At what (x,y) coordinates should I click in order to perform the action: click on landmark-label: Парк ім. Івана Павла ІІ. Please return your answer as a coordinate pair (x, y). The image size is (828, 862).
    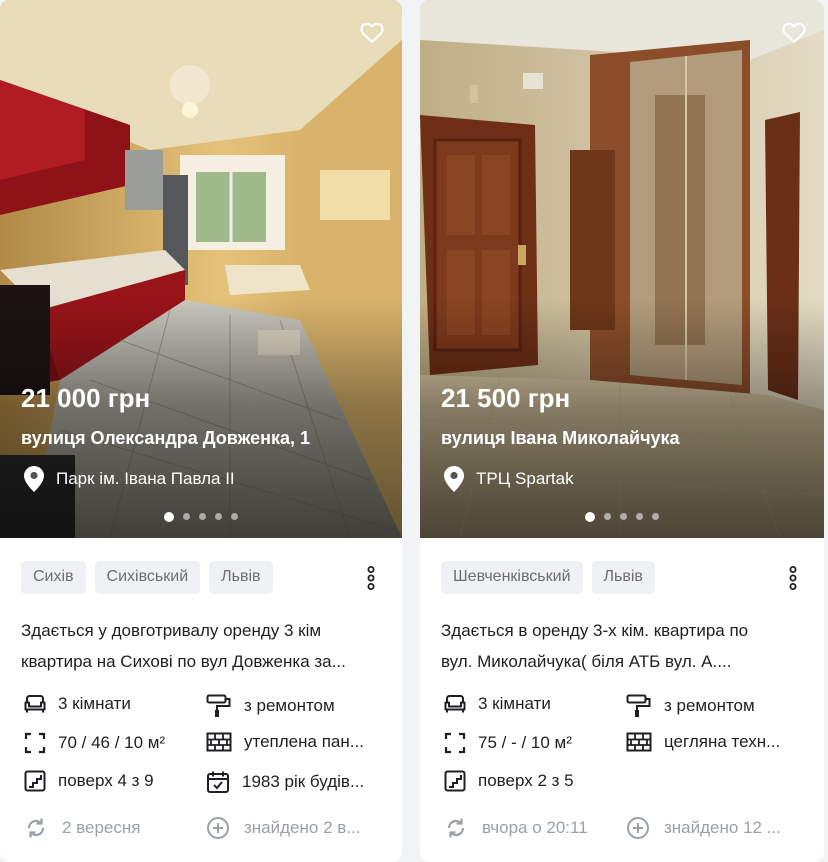
    Looking at the image, I should click on (145, 478).